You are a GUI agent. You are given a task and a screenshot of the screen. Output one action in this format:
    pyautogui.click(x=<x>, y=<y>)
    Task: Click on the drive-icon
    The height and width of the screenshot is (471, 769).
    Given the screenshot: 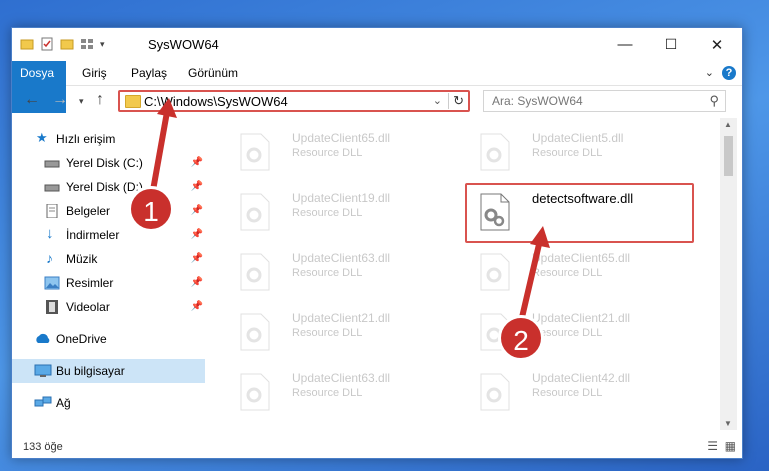 What is the action you would take?
    pyautogui.click(x=52, y=188)
    